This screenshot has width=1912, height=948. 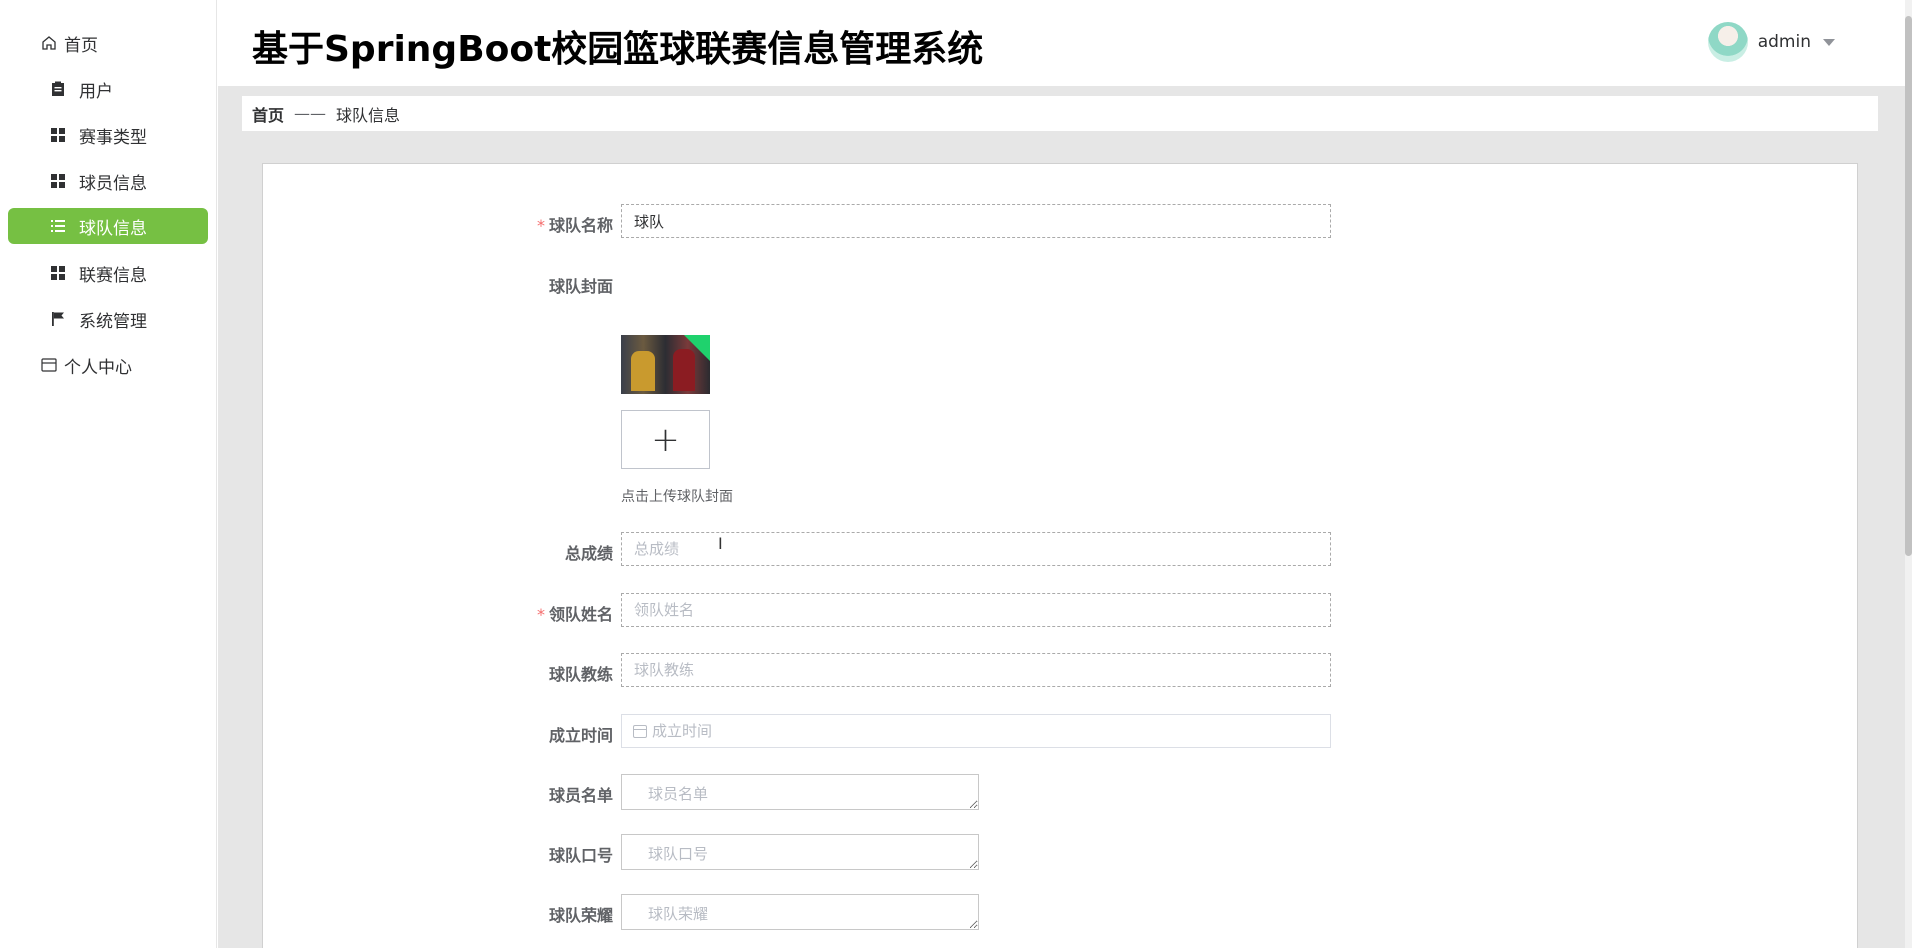 I want to click on sidebar-item-label: 赛事类型, so click(x=113, y=137).